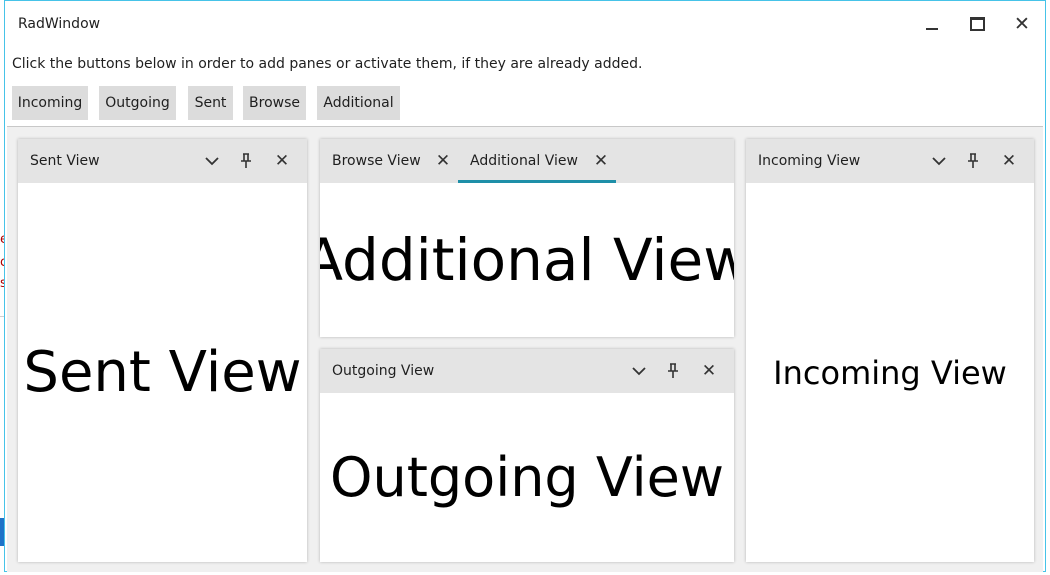 The image size is (1050, 575). What do you see at coordinates (210, 103) in the screenshot?
I see `sent-button: Sent` at bounding box center [210, 103].